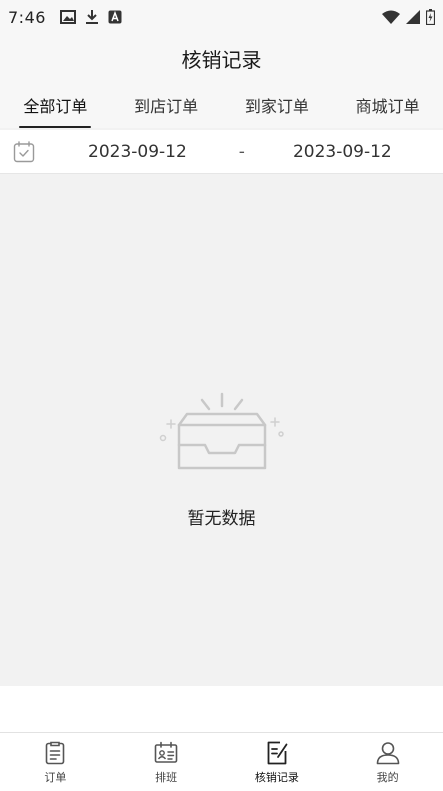 The image size is (443, 791). Describe the element at coordinates (391, 17) in the screenshot. I see `wifi-icon` at that location.